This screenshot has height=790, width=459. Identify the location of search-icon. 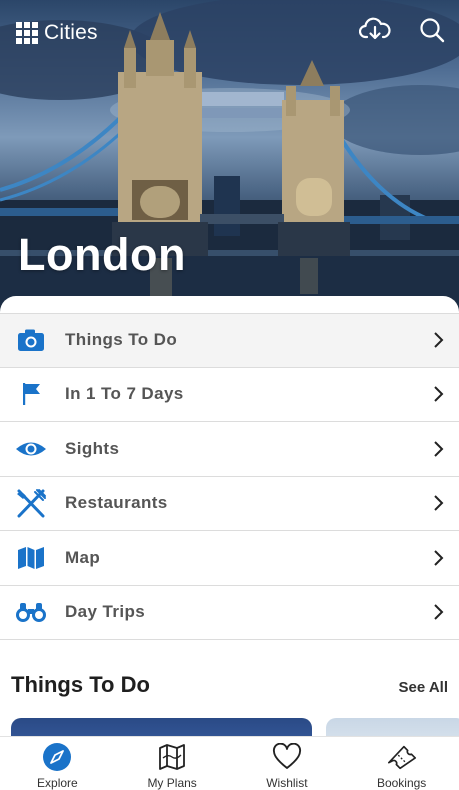
(432, 30).